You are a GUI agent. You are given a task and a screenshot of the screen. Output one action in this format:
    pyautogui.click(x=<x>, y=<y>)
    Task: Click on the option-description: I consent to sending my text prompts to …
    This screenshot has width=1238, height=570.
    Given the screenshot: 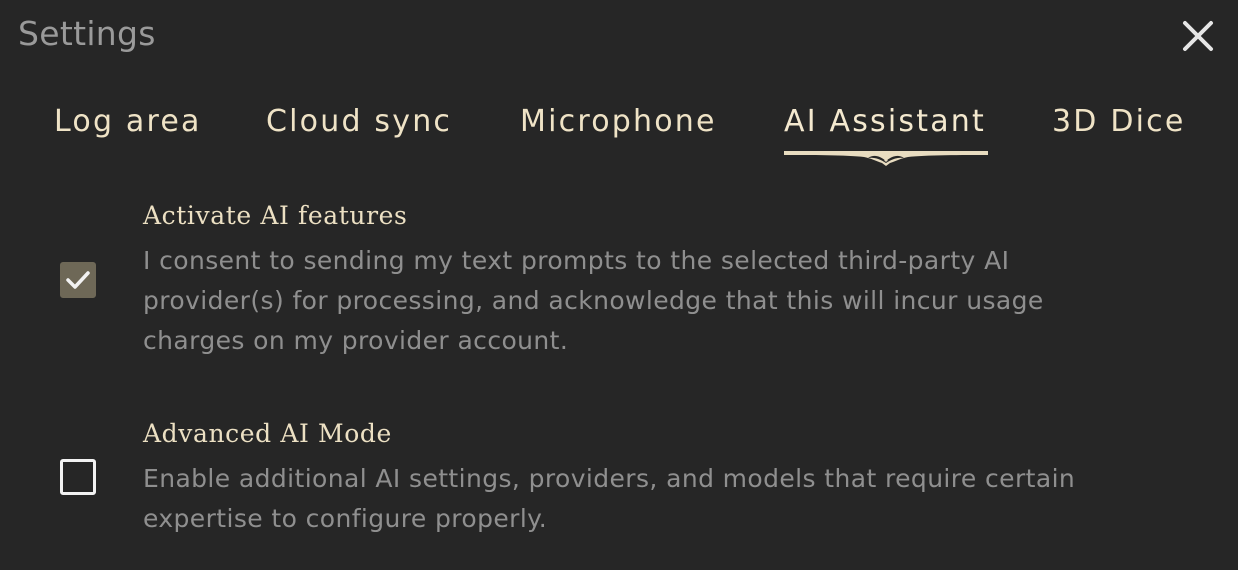 What is the action you would take?
    pyautogui.click(x=593, y=300)
    